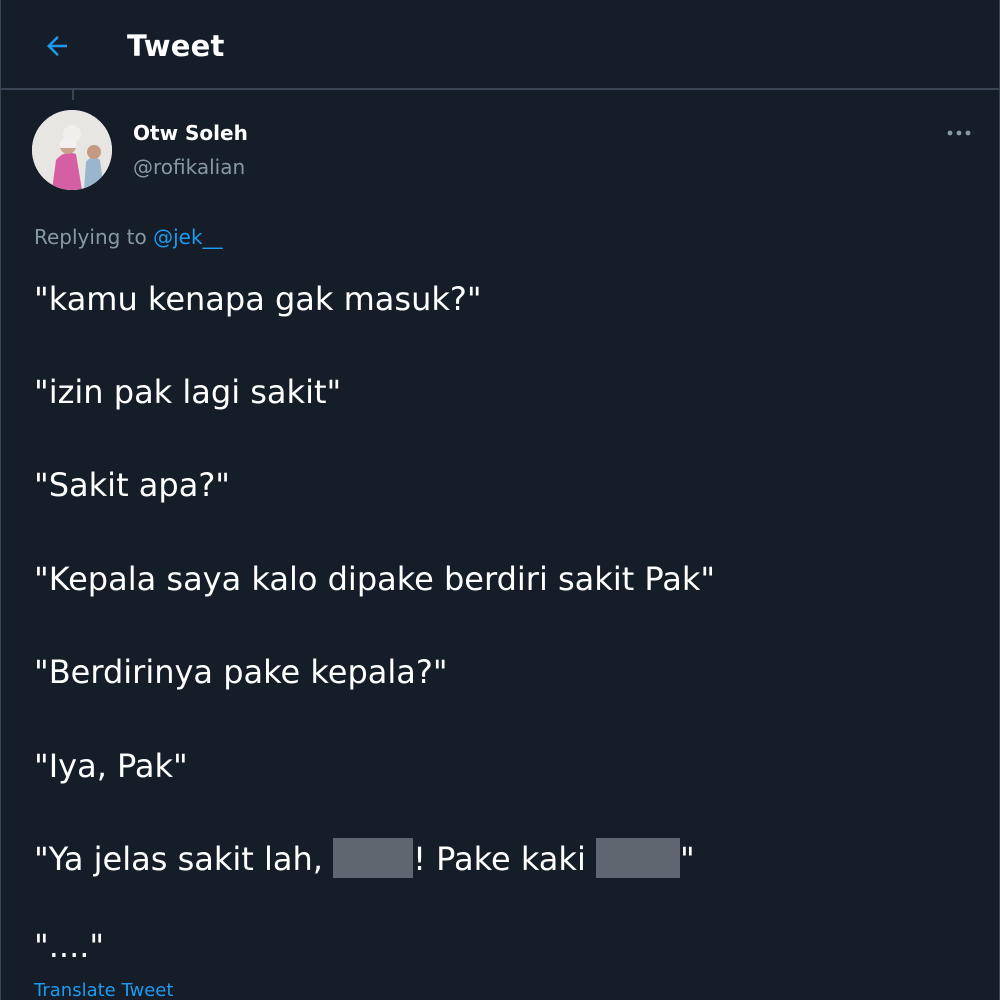  Describe the element at coordinates (90, 237) in the screenshot. I see `replying-to-label: Replying to` at that location.